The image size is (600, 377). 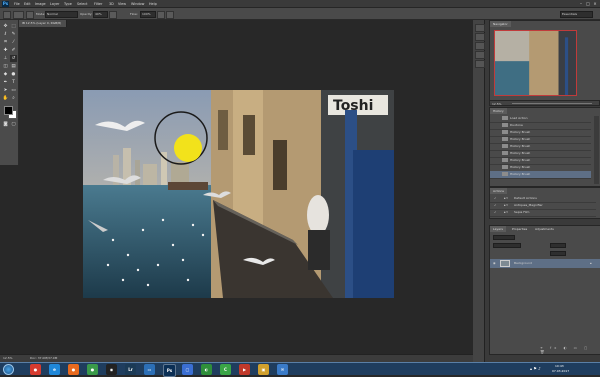 What do you see at coordinates (505, 132) in the screenshot?
I see `history-state-icon` at bounding box center [505, 132].